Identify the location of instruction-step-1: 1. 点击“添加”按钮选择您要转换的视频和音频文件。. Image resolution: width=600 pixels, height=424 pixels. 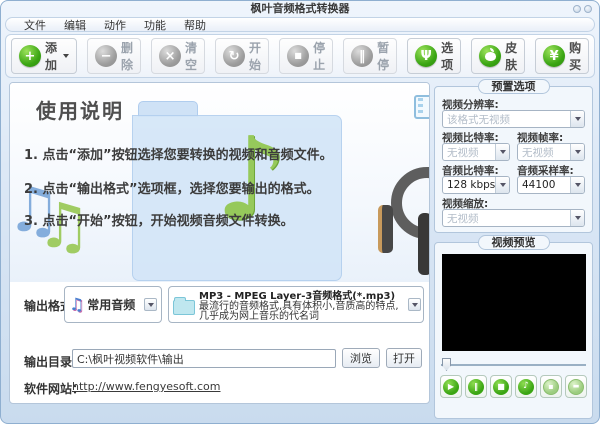
(178, 155).